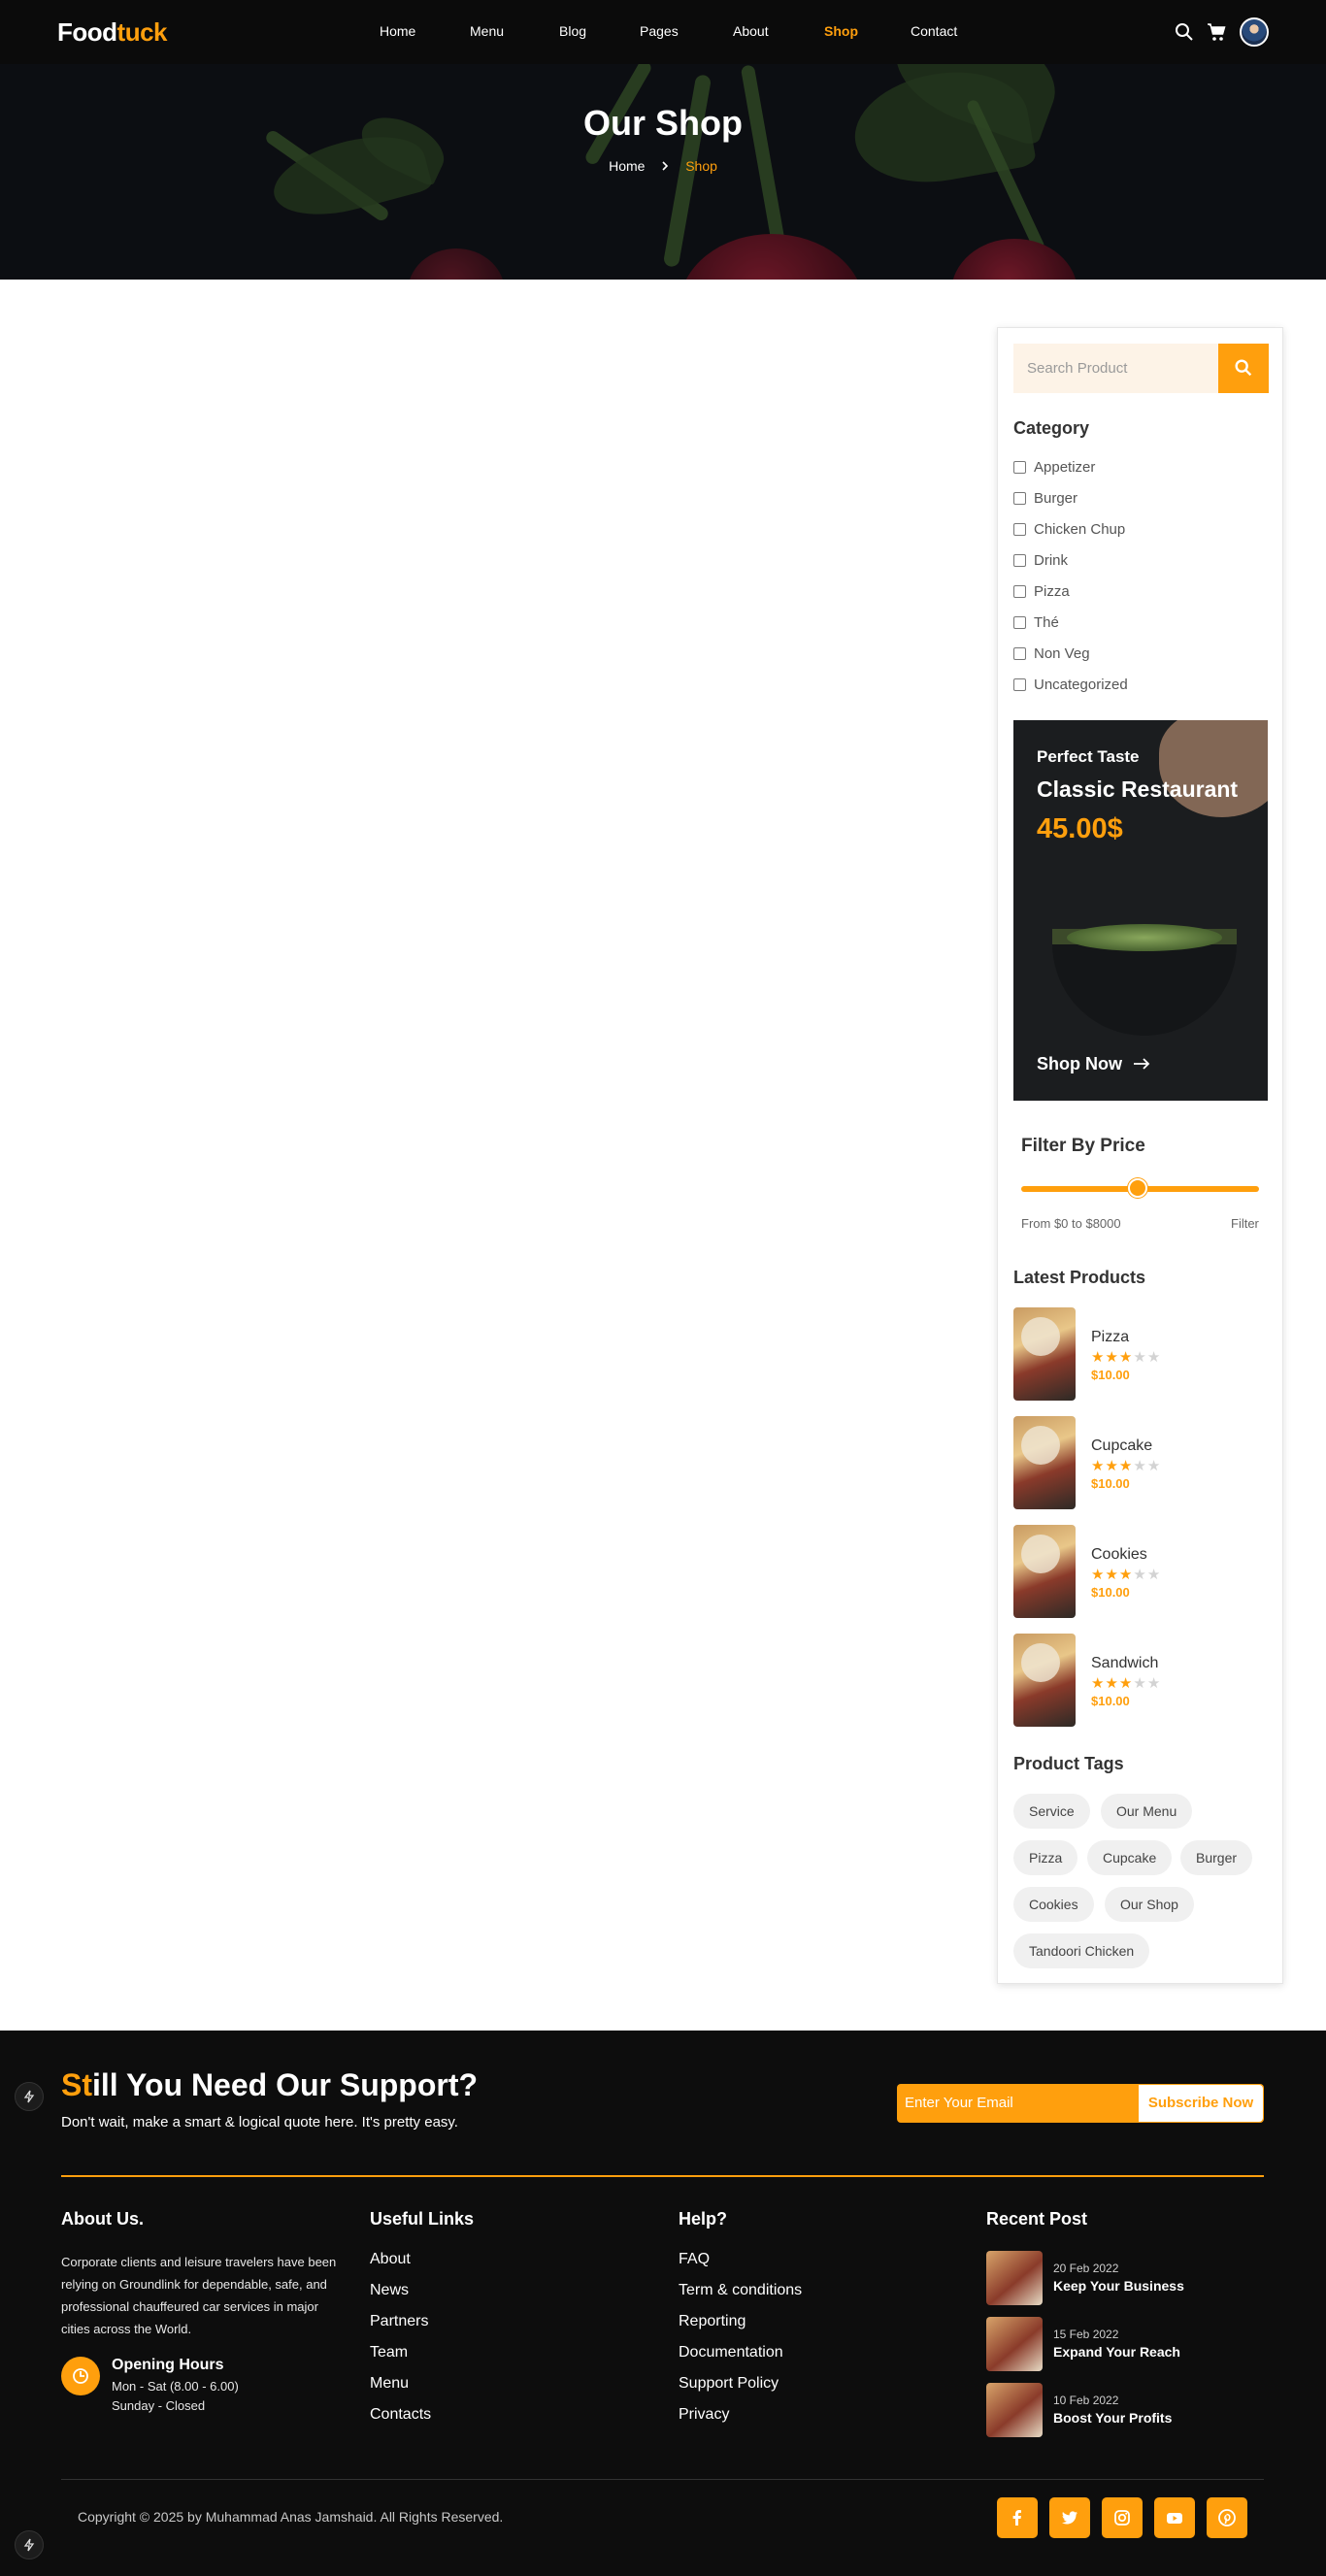 Image resolution: width=1326 pixels, height=2576 pixels. Describe the element at coordinates (1254, 32) in the screenshot. I see `user-avatar` at that location.